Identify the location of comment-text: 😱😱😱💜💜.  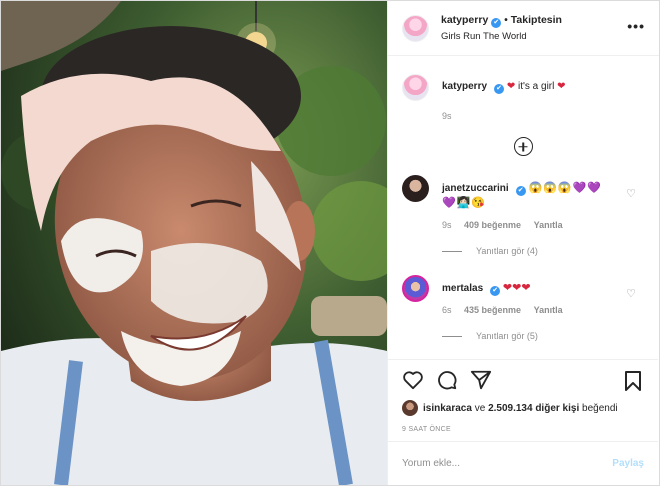
(565, 188).